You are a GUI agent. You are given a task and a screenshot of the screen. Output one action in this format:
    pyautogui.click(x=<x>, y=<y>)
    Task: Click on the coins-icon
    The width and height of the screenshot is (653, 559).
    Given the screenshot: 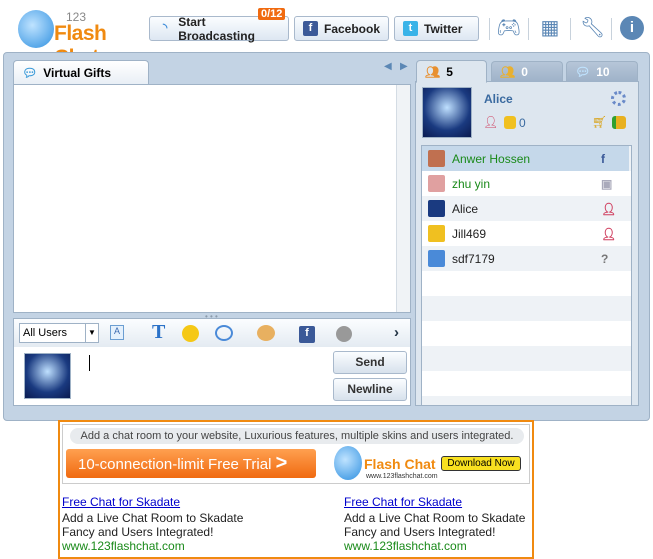 What is the action you would take?
    pyautogui.click(x=510, y=122)
    